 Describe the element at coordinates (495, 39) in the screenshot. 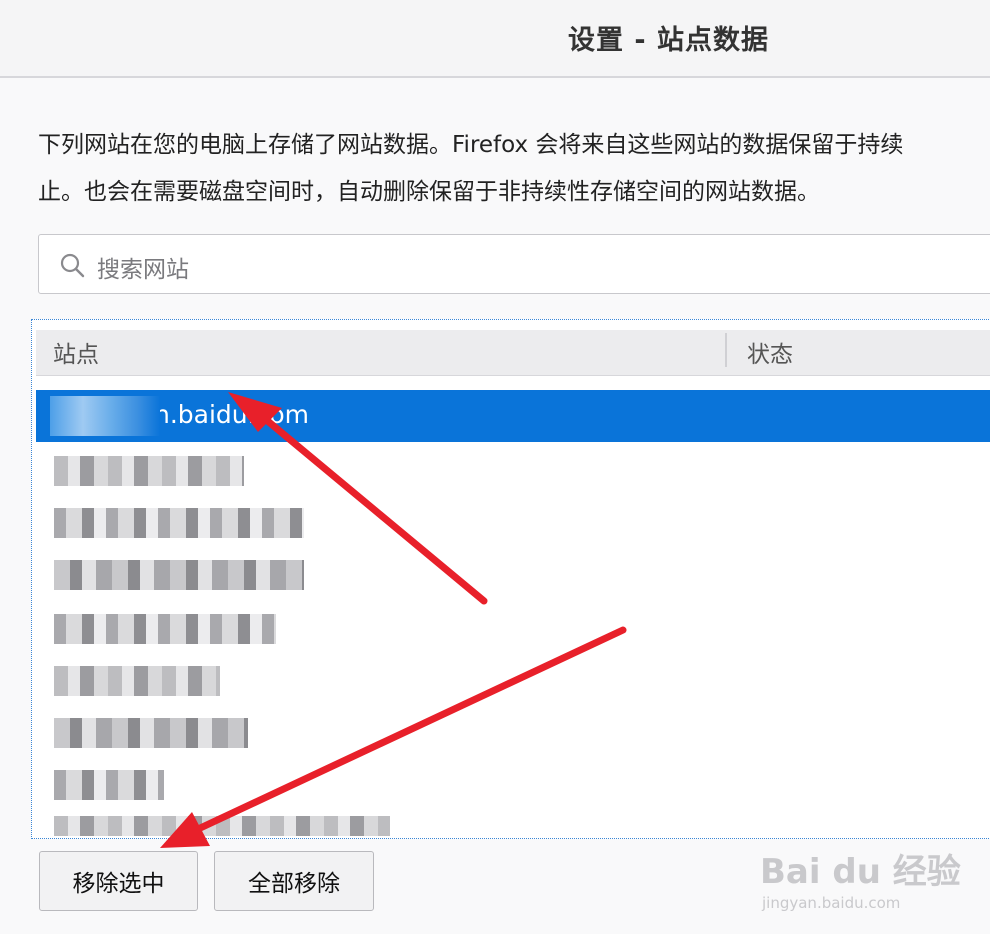

I see `window-titlebar: 设置 - 站点数据` at that location.